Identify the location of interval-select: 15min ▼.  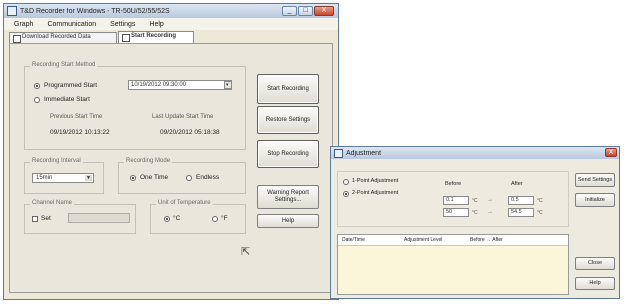
(63, 178).